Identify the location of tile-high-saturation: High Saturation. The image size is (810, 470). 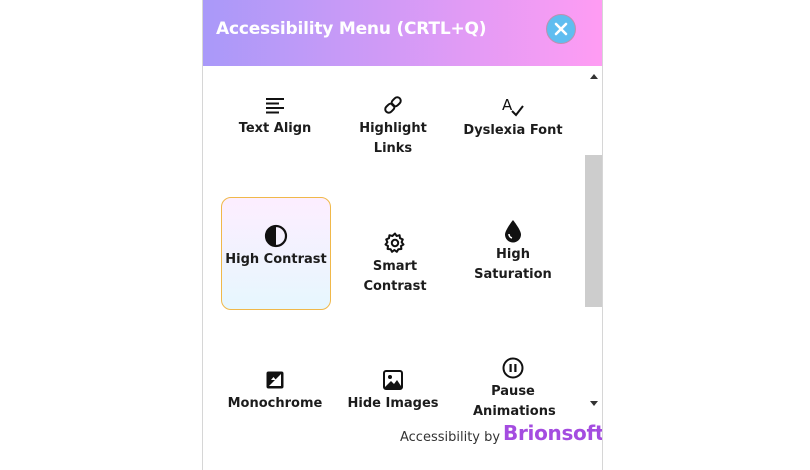
(513, 252).